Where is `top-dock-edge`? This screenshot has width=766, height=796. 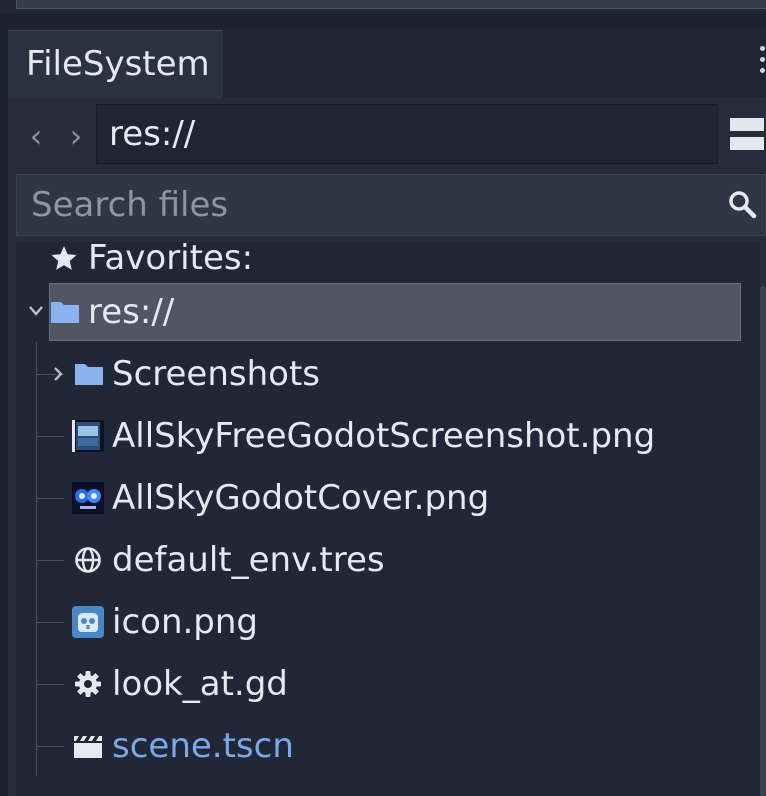
top-dock-edge is located at coordinates (391, 4).